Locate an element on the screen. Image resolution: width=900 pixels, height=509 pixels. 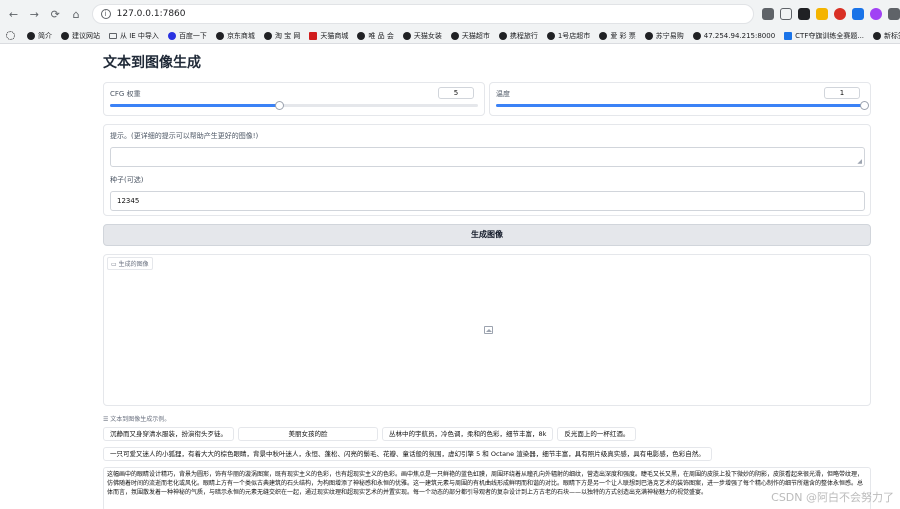
reload-icon: ⟳ is located at coordinates (55, 14).